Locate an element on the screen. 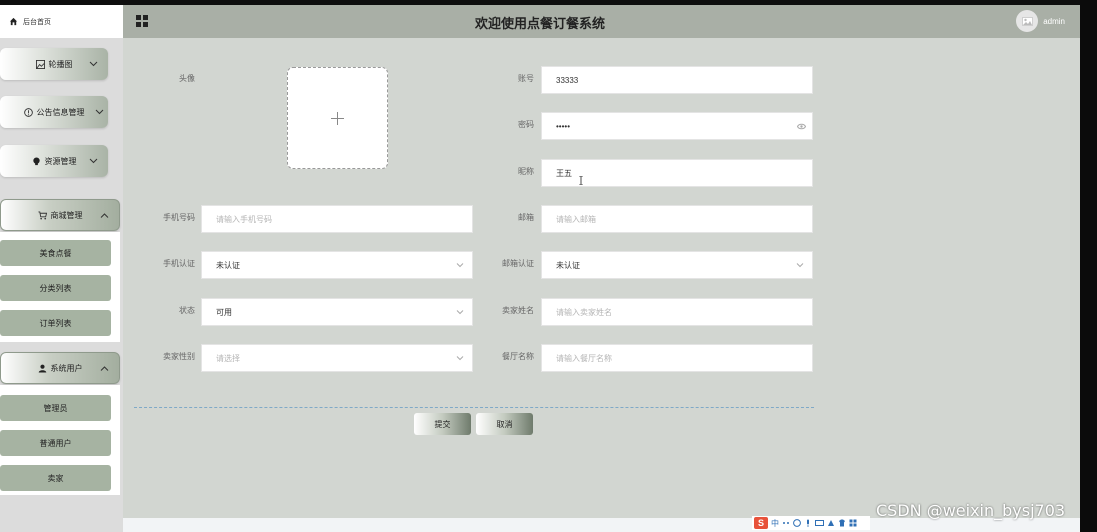 This screenshot has width=1097, height=532. email-verify-select: 未认证 is located at coordinates (677, 265).